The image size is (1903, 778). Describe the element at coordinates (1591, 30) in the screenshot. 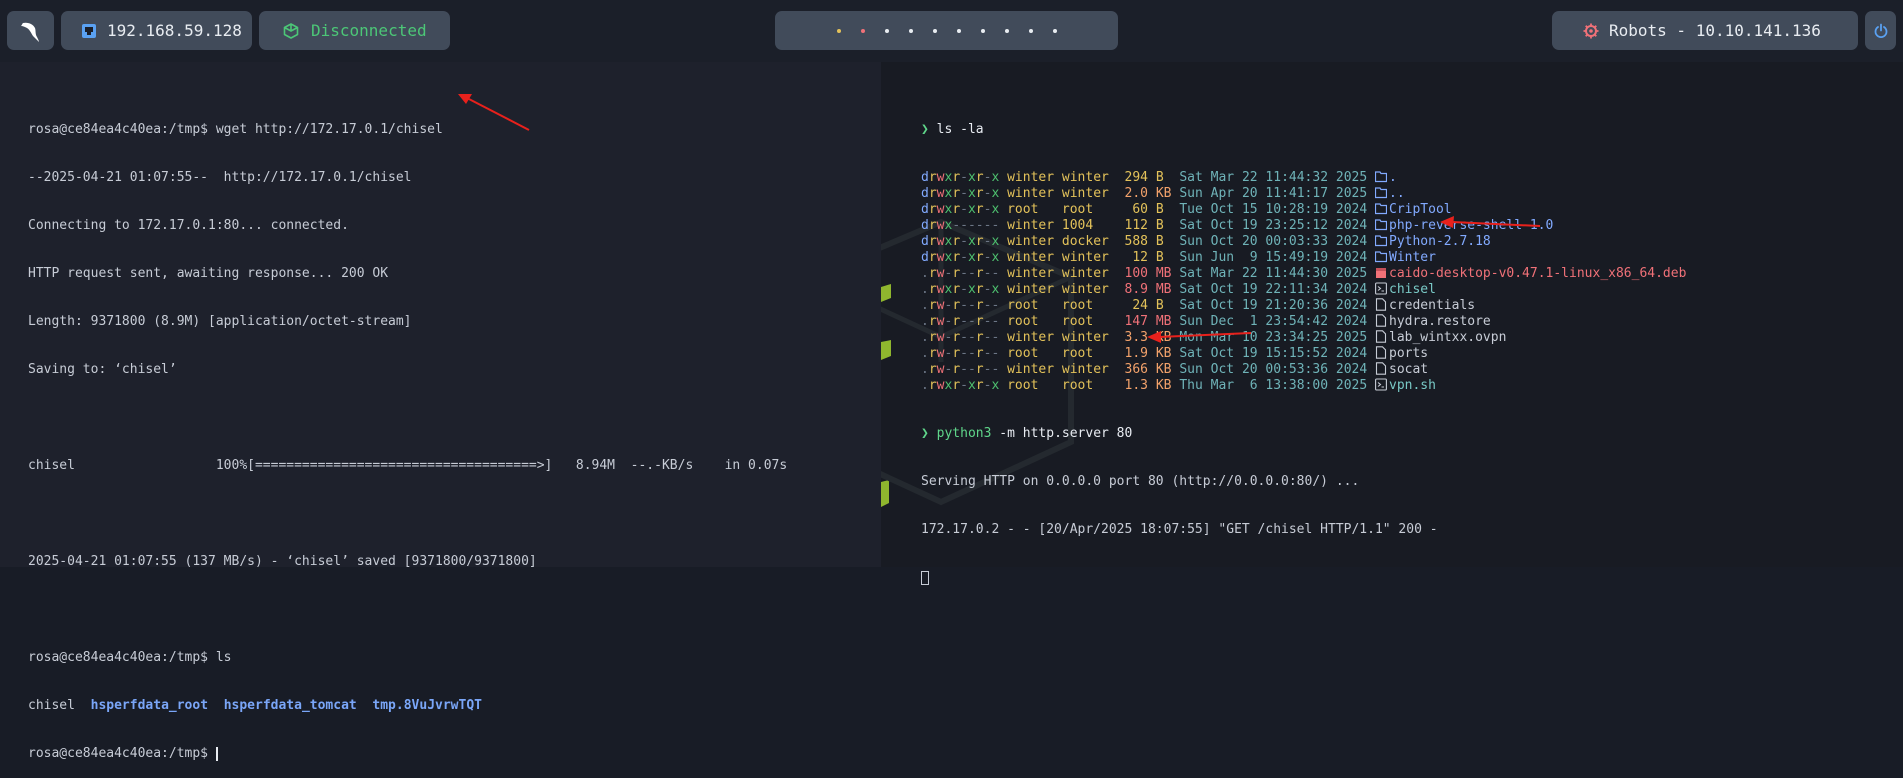

I see `target-gear-icon` at that location.